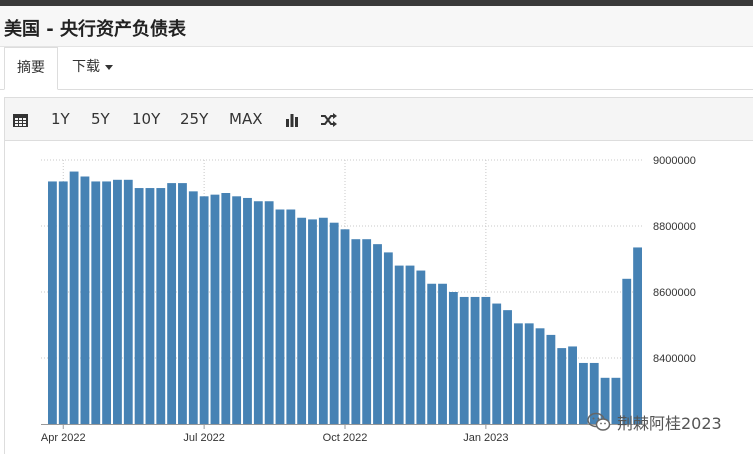 Image resolution: width=753 pixels, height=454 pixels. What do you see at coordinates (674, 161) in the screenshot?
I see `y-tick-label: 9000000` at bounding box center [674, 161].